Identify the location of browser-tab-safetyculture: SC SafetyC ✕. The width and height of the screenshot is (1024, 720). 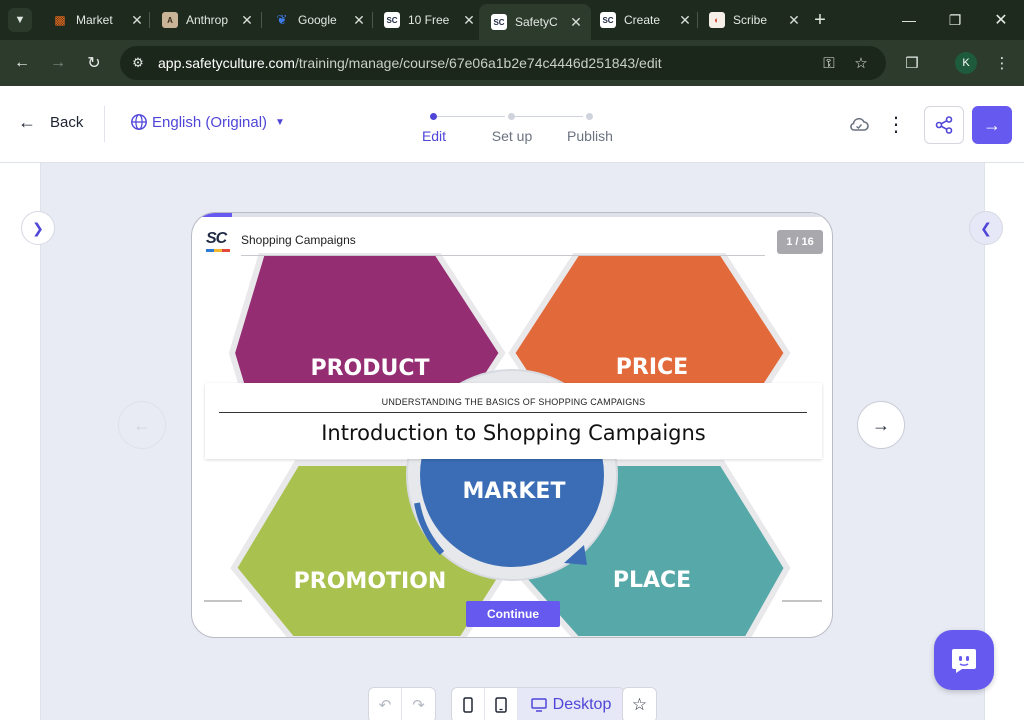
(535, 22).